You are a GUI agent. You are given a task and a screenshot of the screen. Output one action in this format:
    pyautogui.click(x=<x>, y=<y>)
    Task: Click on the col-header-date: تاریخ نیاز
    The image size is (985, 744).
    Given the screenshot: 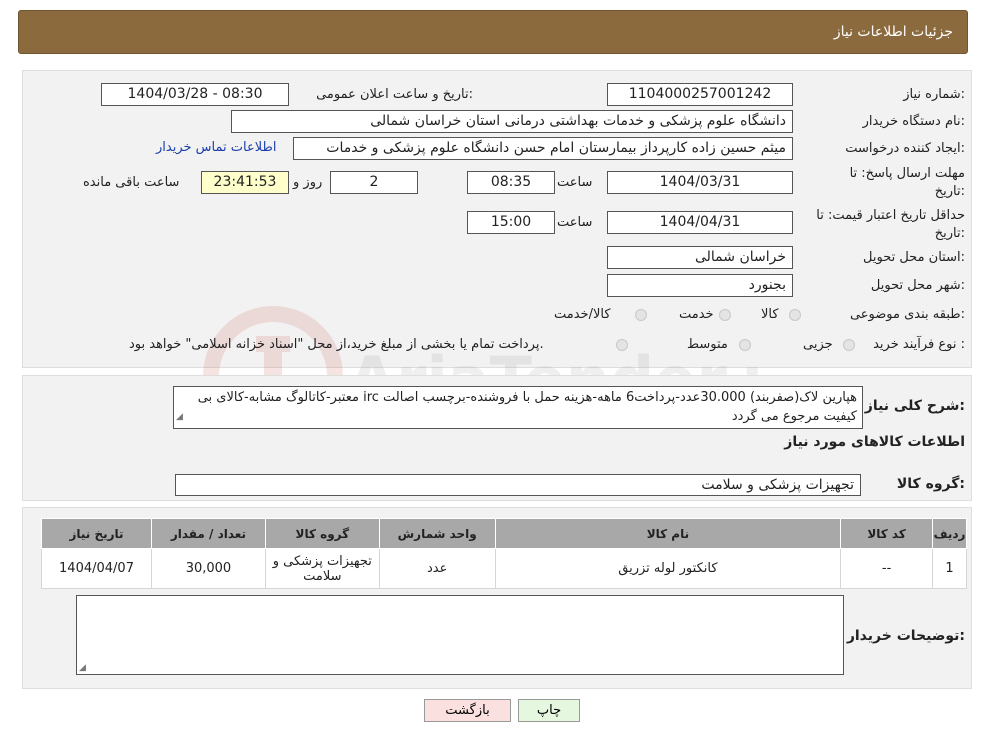 What is the action you would take?
    pyautogui.click(x=96, y=533)
    